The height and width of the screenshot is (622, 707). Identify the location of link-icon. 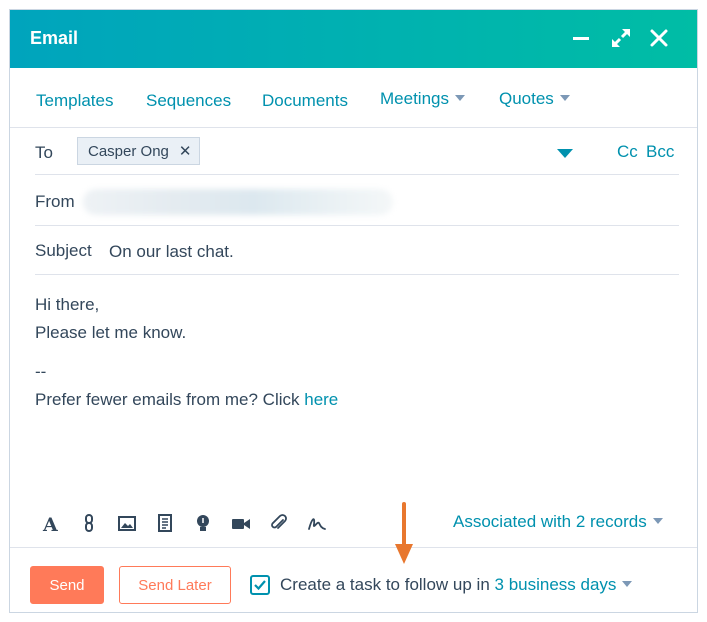
(89, 523).